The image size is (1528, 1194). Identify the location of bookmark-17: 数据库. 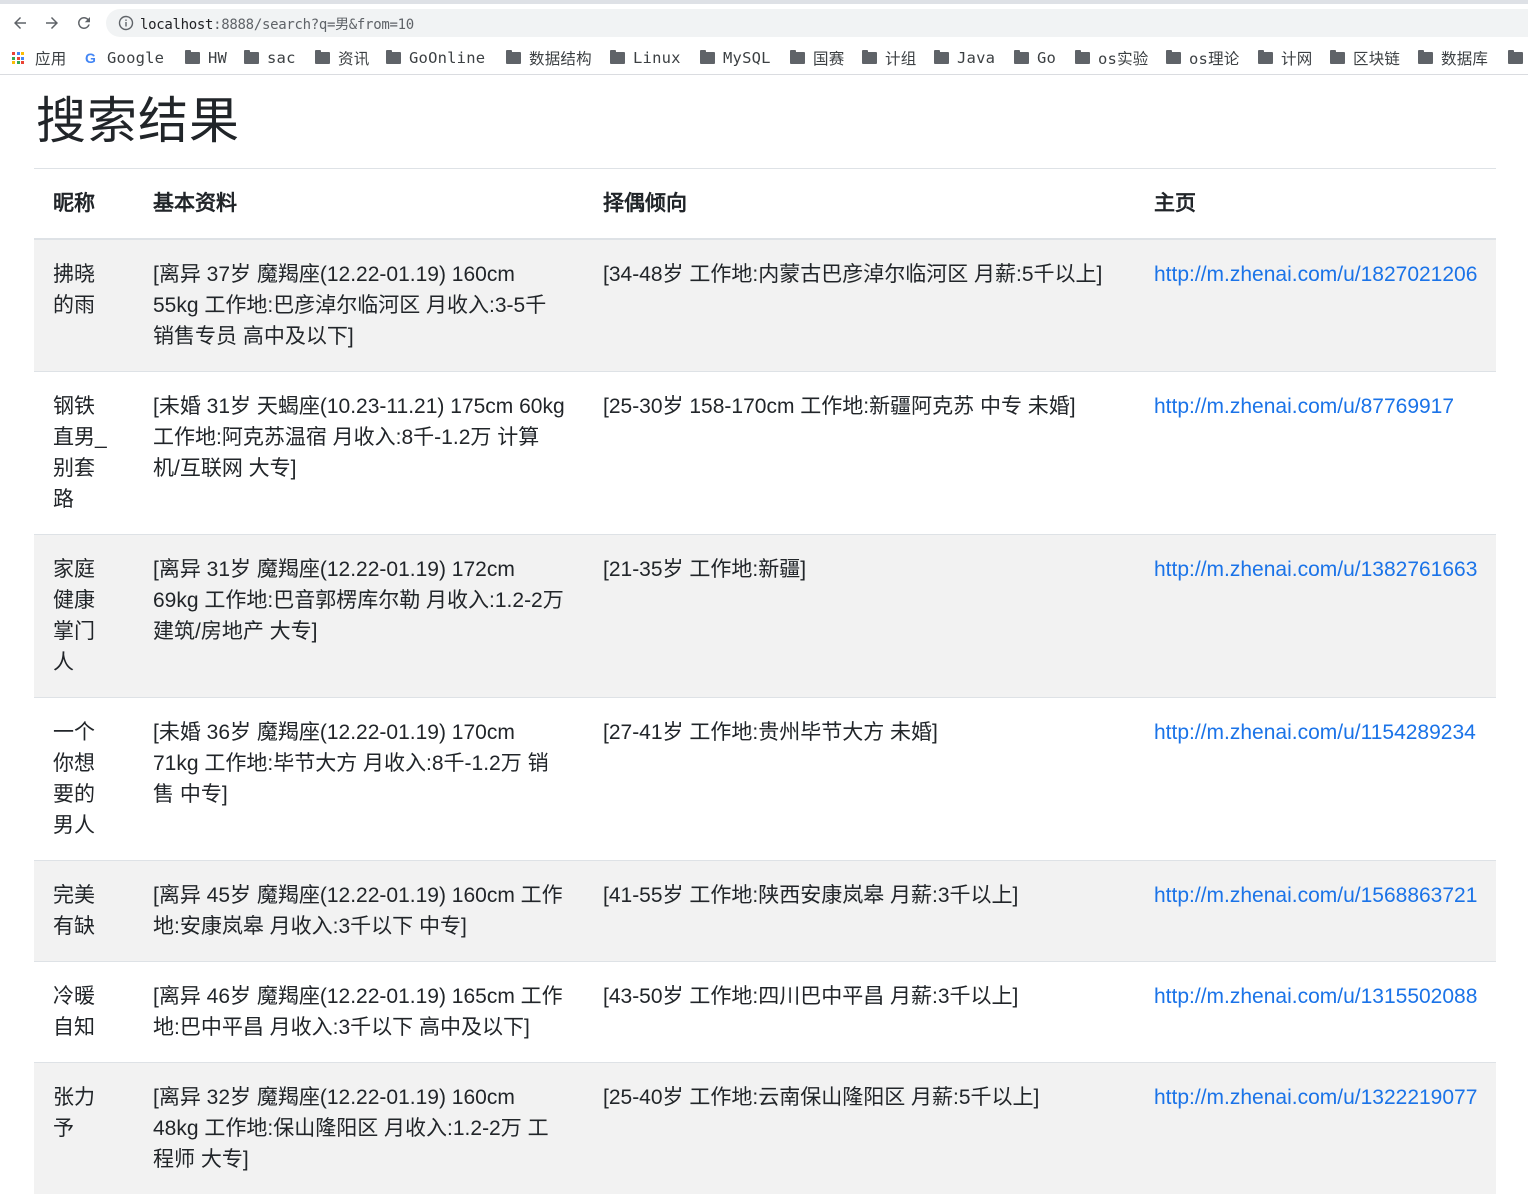
(1453, 58).